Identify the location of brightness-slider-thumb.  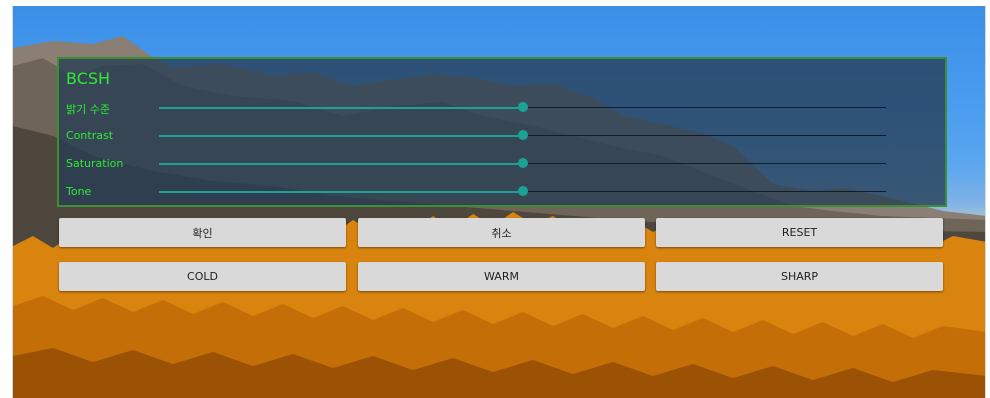
(522, 107).